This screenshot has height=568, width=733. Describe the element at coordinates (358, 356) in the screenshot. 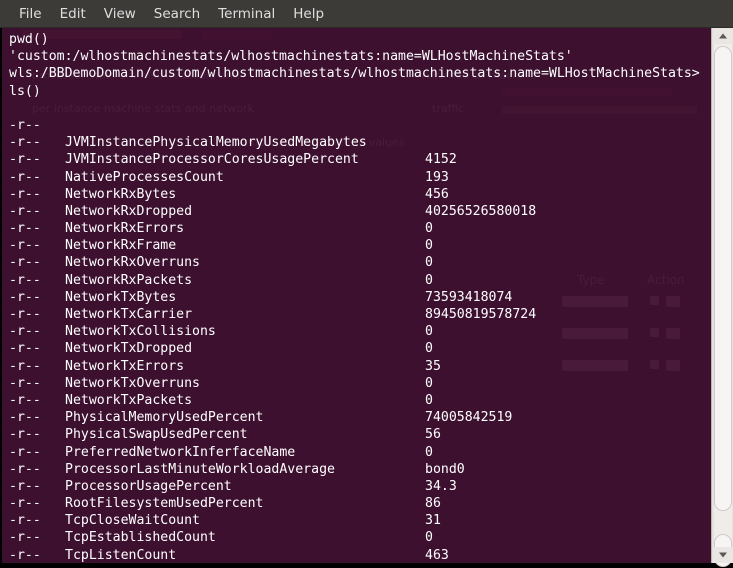

I see `table-row: -r-- NetworkTxErrors 0` at that location.